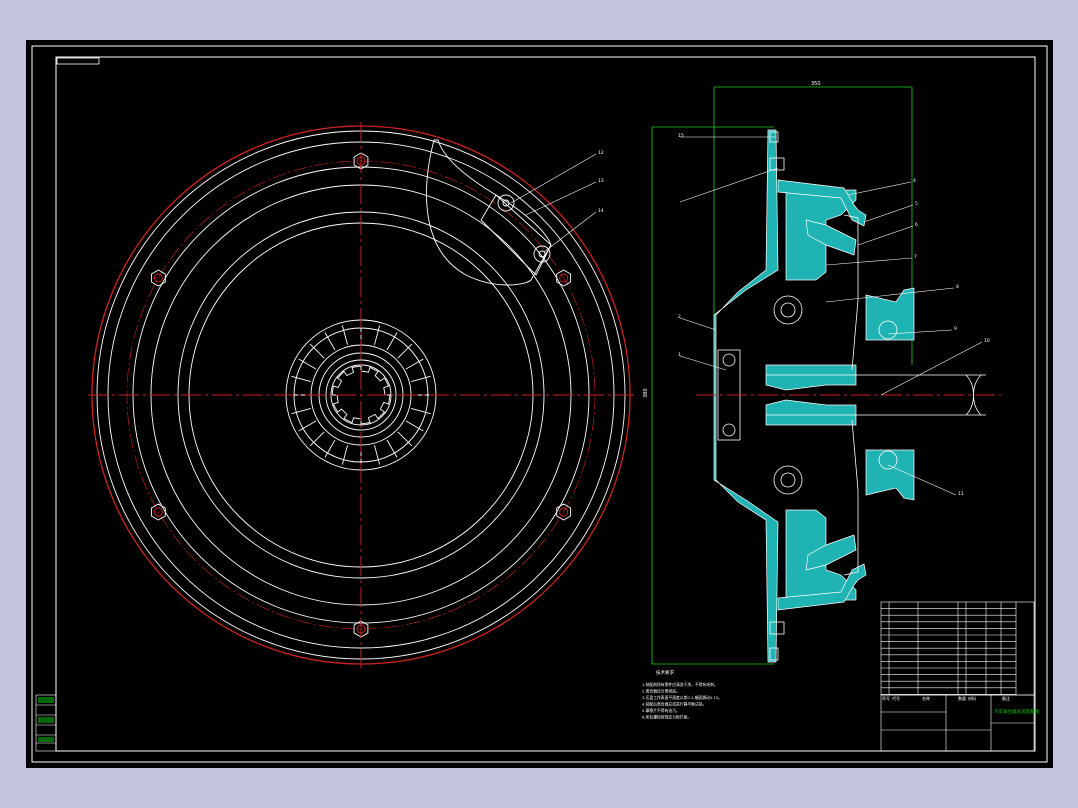 The width and height of the screenshot is (1078, 808). What do you see at coordinates (972, 698) in the screenshot?
I see `bom-header: 材料` at bounding box center [972, 698].